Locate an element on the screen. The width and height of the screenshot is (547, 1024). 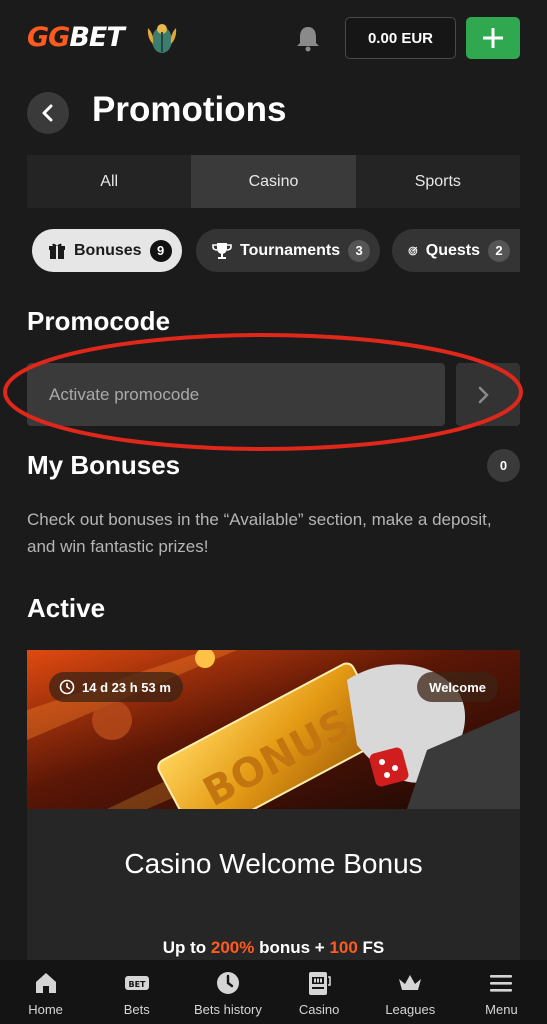
my-bonuses-count-badge: 0 is located at coordinates (503, 465).